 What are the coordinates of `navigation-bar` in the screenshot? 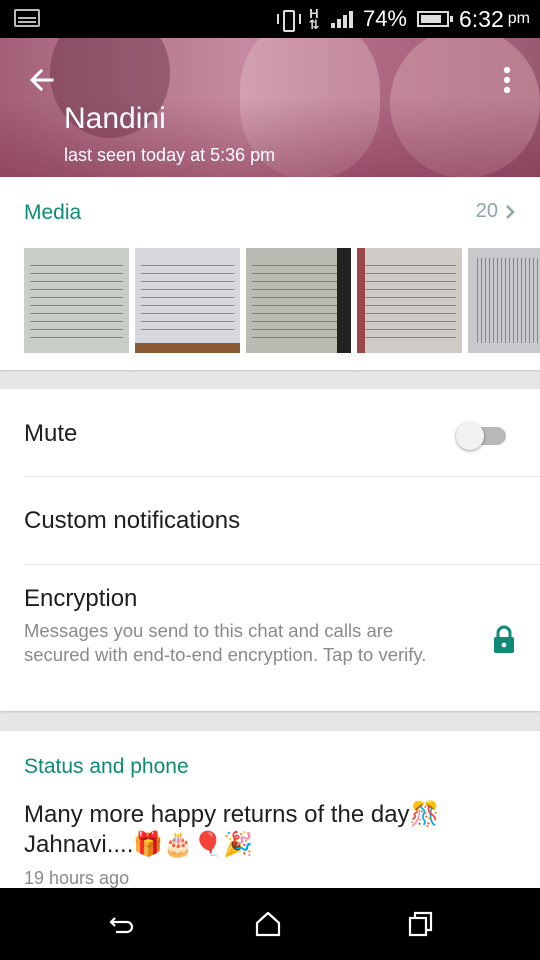 It's located at (270, 924).